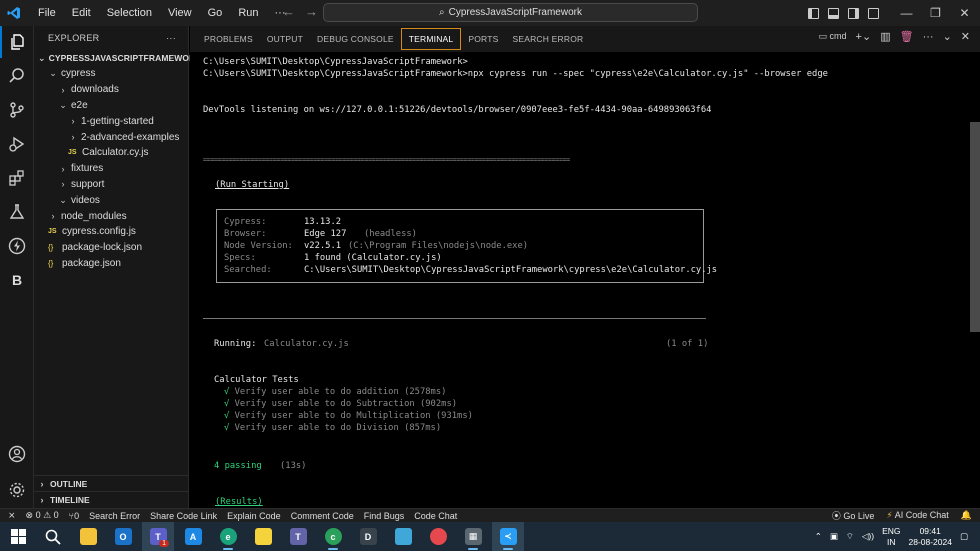  Describe the element at coordinates (935, 13) in the screenshot. I see `restore-icon: ❐` at that location.